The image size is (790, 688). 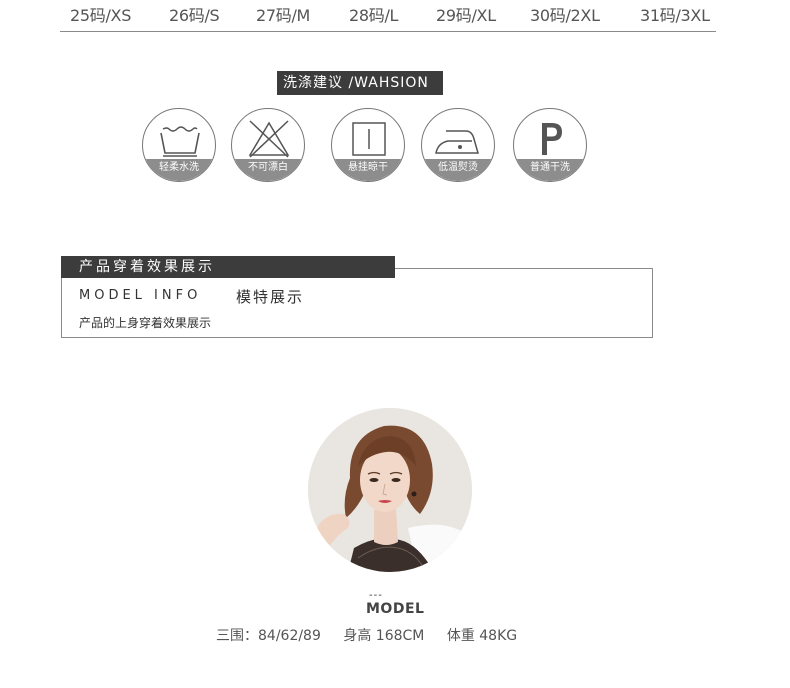 I want to click on model-photo, so click(x=390, y=490).